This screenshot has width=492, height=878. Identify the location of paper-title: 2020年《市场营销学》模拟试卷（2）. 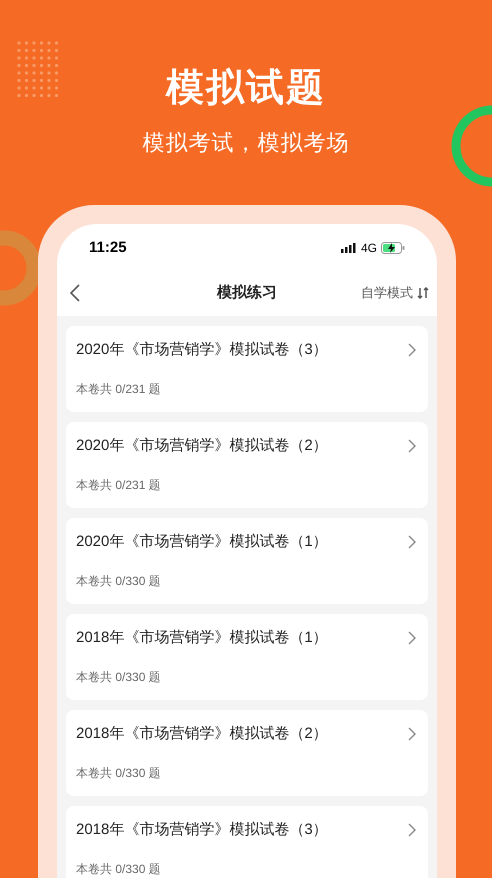
(202, 446).